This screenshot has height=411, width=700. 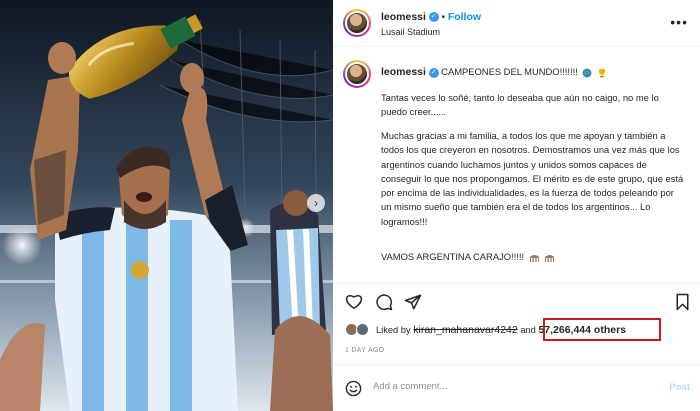 I want to click on author-username: leomessi, so click(x=403, y=17).